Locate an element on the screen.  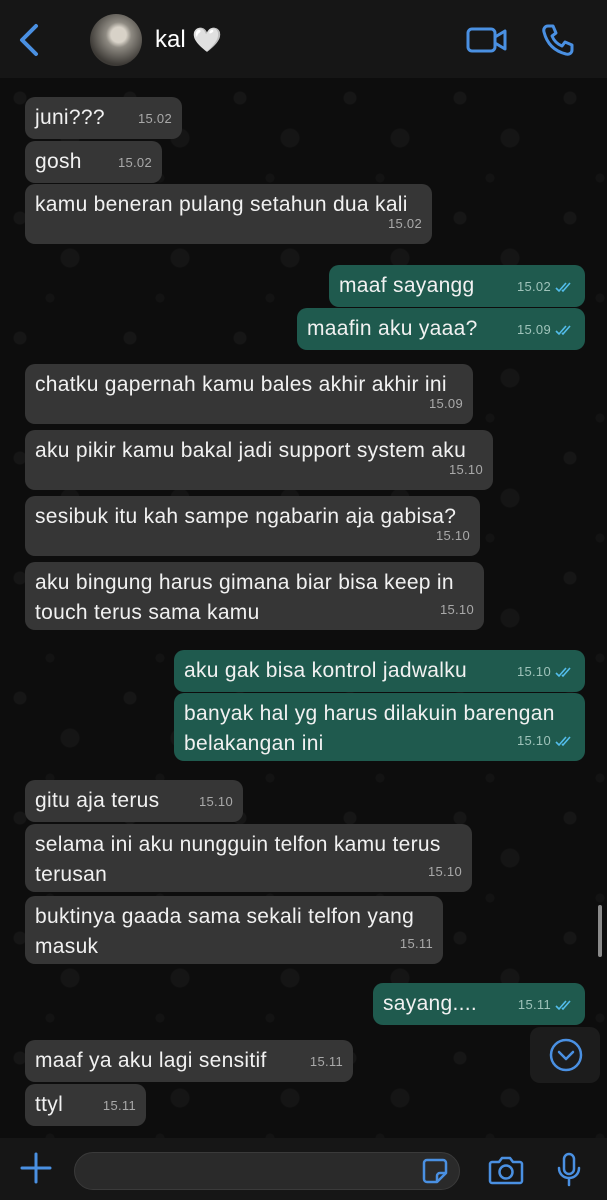
microphone-button is located at coordinates (569, 1170).